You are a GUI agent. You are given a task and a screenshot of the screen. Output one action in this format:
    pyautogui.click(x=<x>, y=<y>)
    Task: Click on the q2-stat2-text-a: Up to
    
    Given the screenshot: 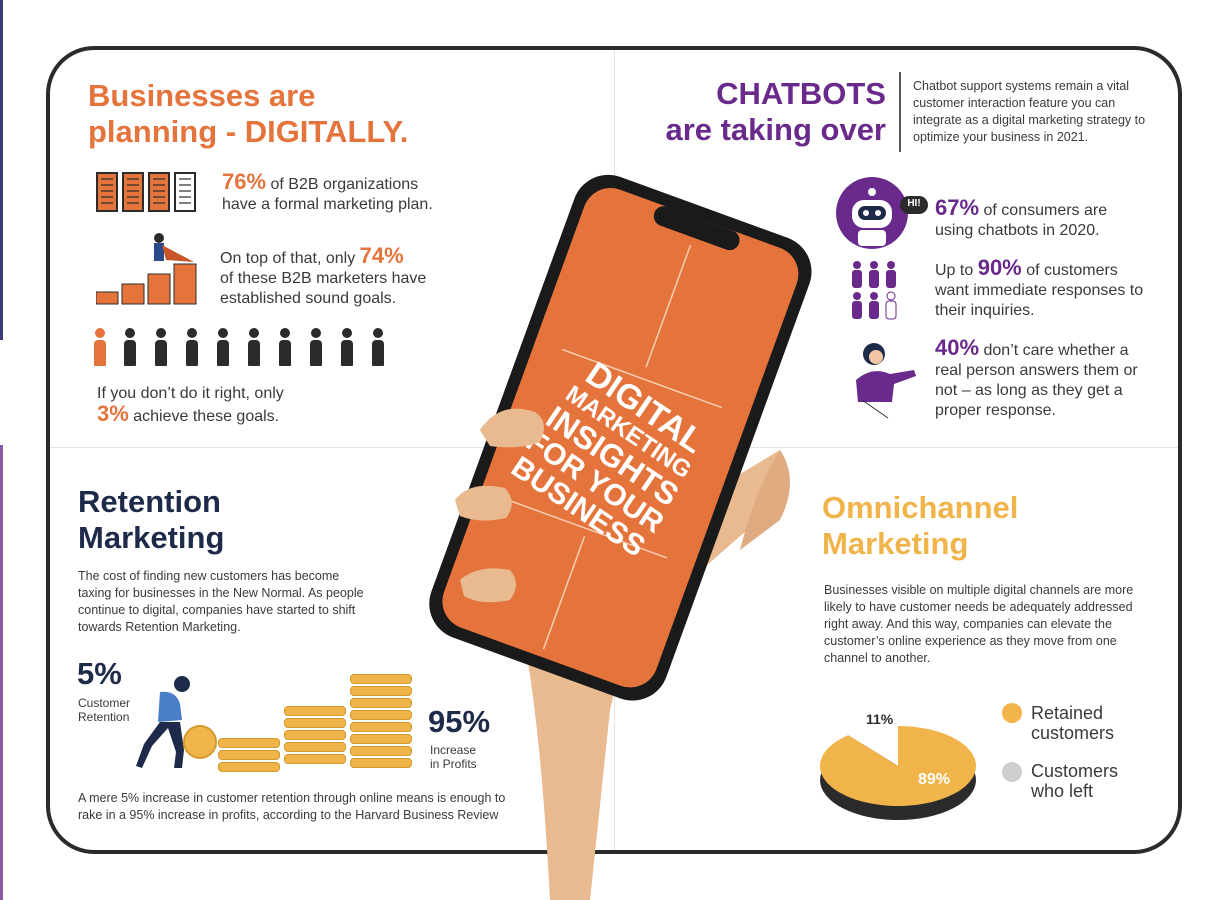 What is the action you would take?
    pyautogui.click(x=954, y=270)
    